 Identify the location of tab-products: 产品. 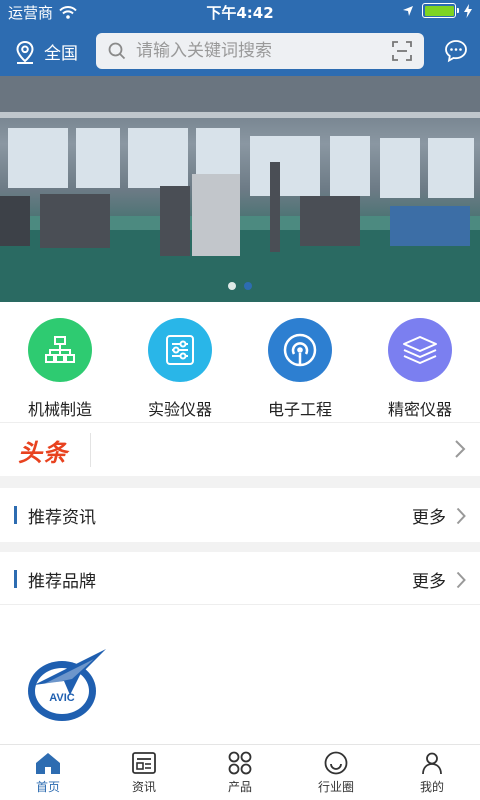
(240, 772).